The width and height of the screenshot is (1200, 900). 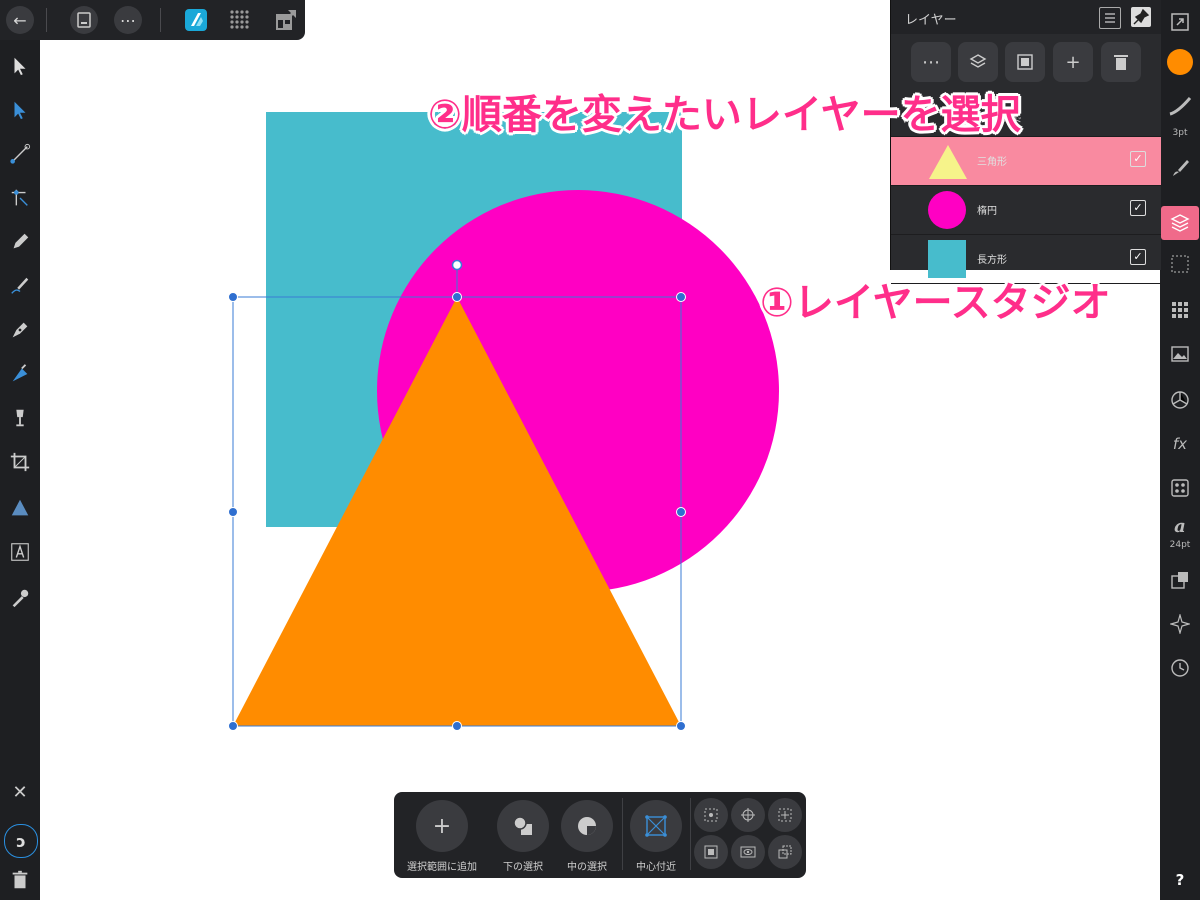 I want to click on document-icon, so click(x=84, y=20).